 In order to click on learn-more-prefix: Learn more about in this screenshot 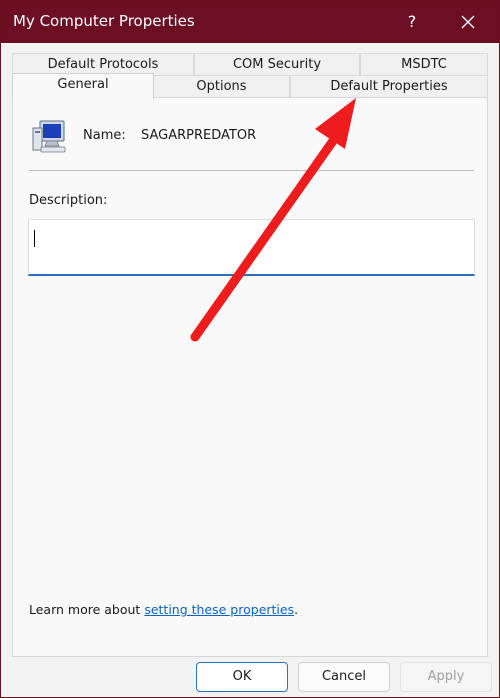, I will do `click(87, 609)`.